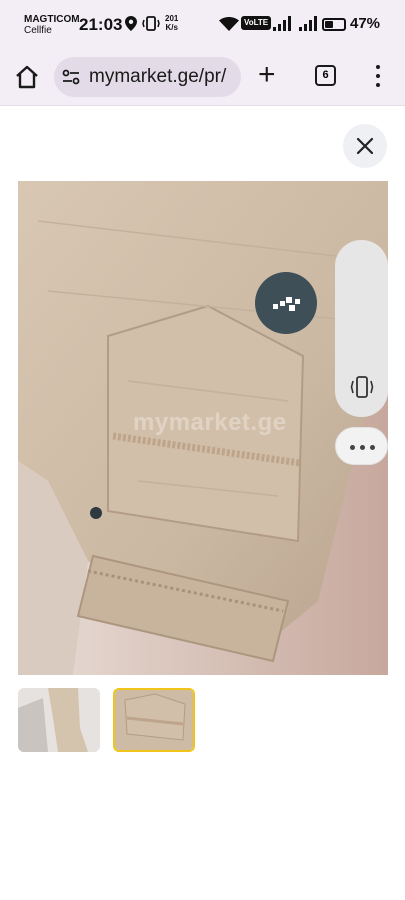 Image resolution: width=405 pixels, height=900 pixels. Describe the element at coordinates (131, 23) in the screenshot. I see `location-icon` at that location.